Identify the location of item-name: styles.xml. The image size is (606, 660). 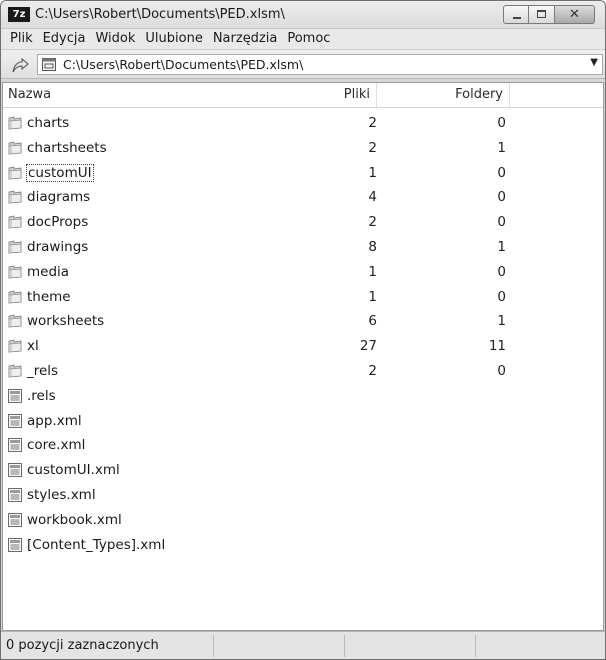
(61, 494).